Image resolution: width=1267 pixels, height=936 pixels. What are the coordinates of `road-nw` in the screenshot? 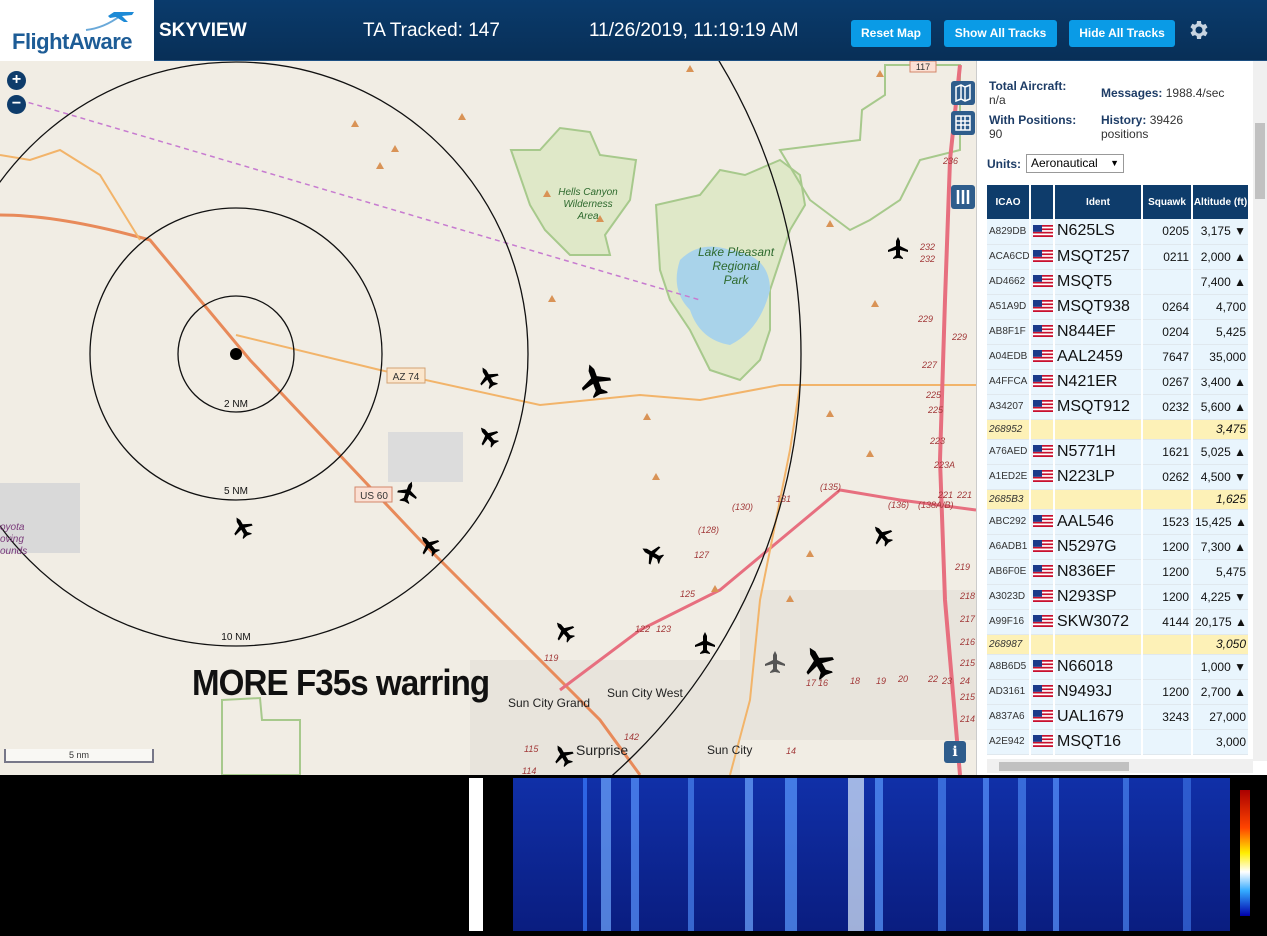 It's located at (70, 194).